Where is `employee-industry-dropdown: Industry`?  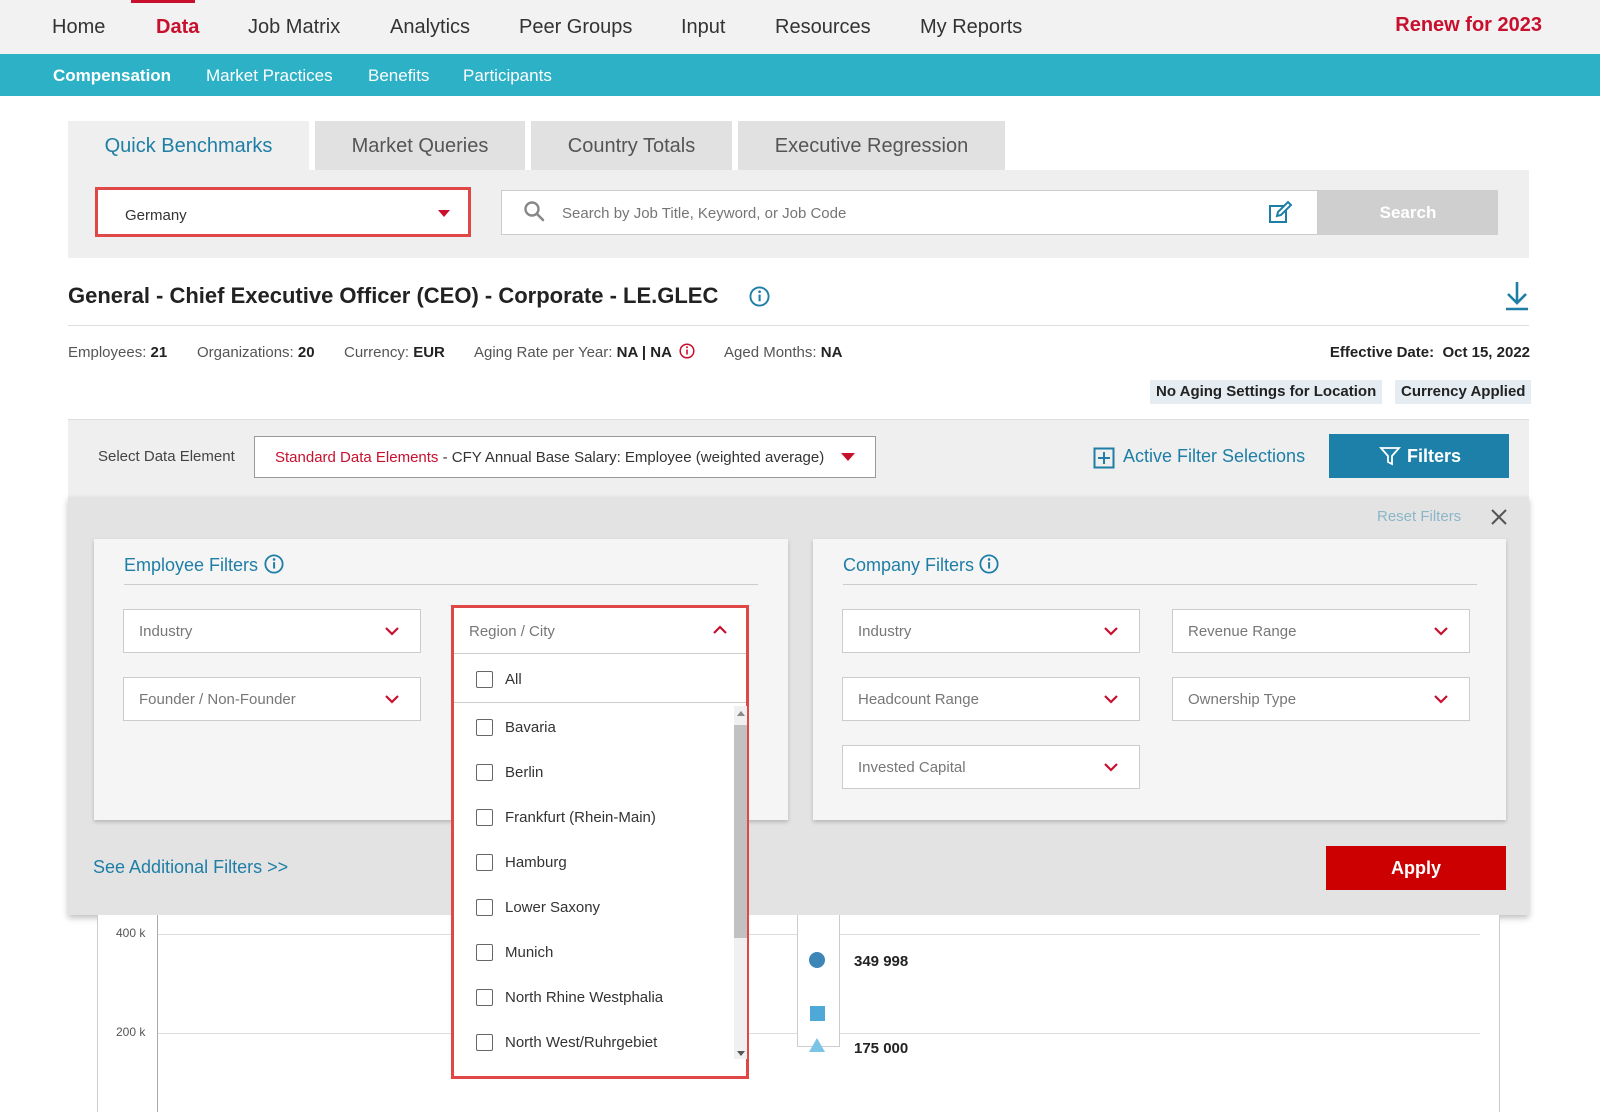 employee-industry-dropdown: Industry is located at coordinates (272, 631).